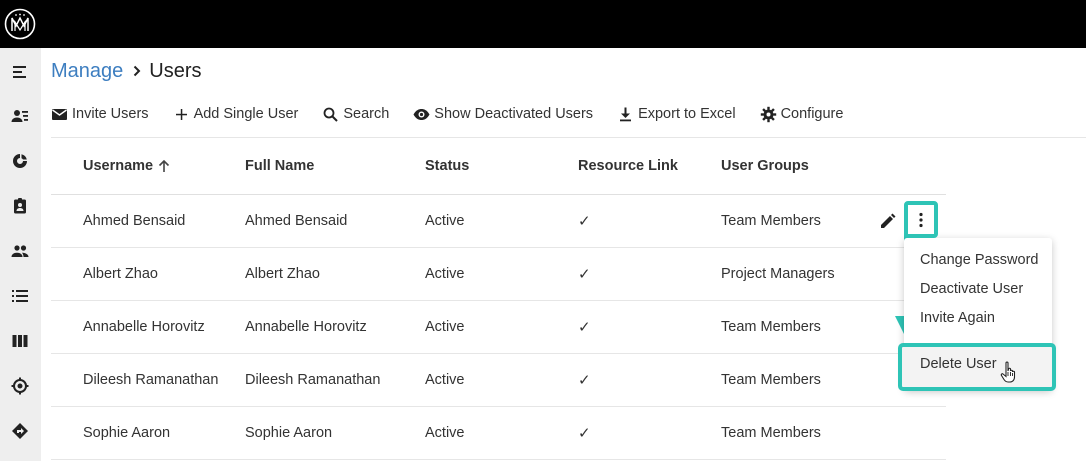  Describe the element at coordinates (20, 431) in the screenshot. I see `directions-icon` at that location.